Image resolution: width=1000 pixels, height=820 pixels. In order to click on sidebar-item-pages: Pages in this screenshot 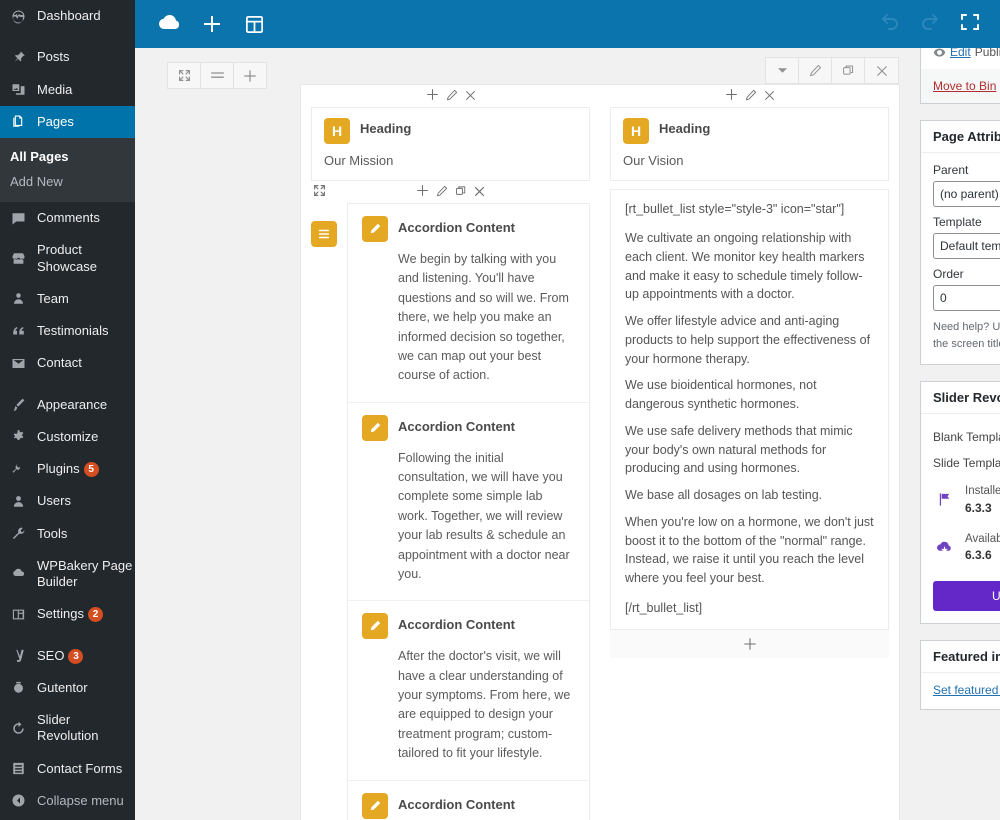, I will do `click(67, 121)`.